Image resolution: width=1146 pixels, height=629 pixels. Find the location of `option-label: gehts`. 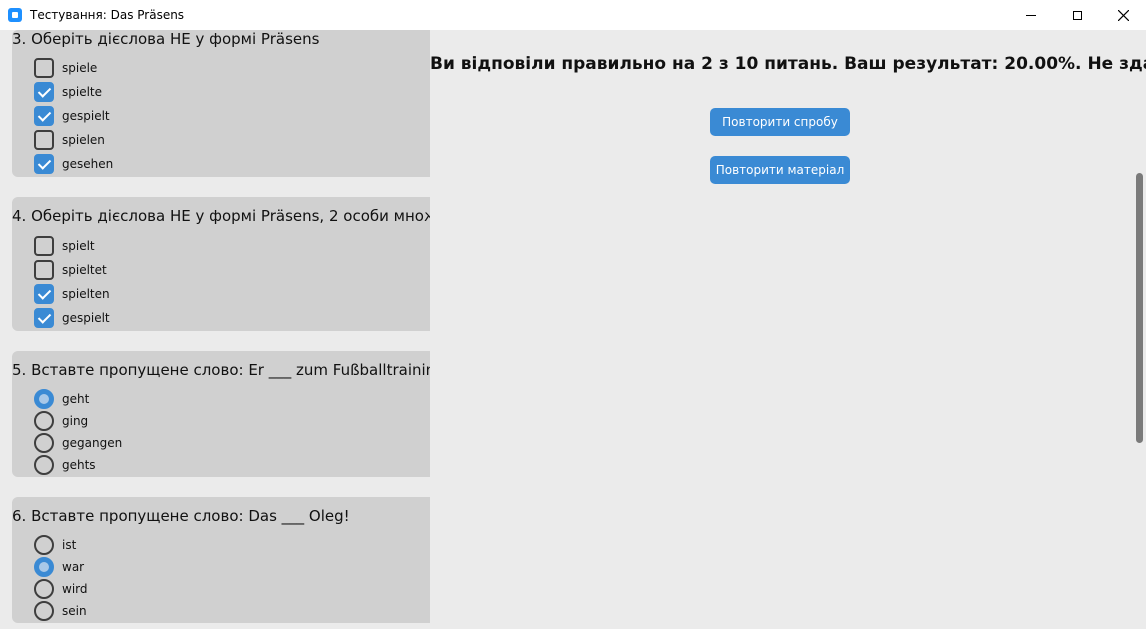

option-label: gehts is located at coordinates (79, 465).